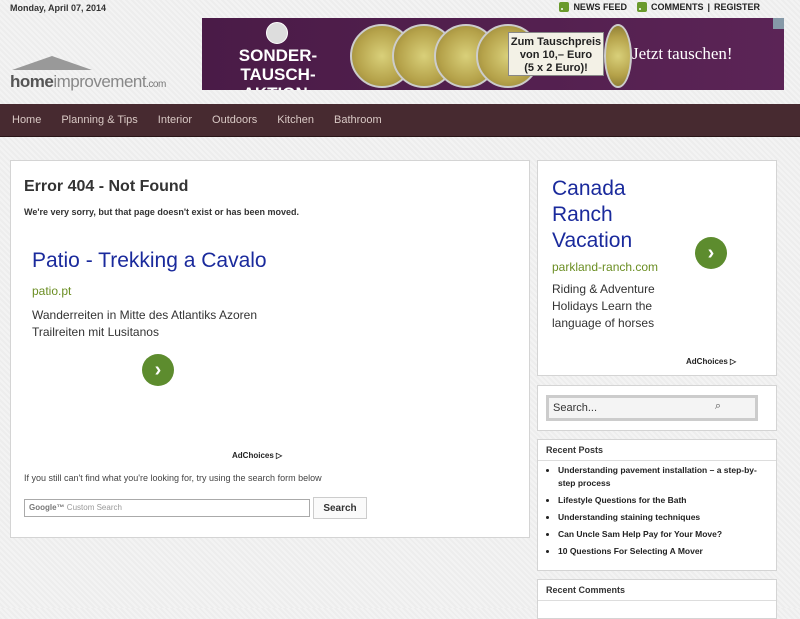 The width and height of the screenshot is (800, 619). Describe the element at coordinates (278, 68) in the screenshot. I see `banner-headline: SONDER- TAUSCH-AKTION:` at that location.